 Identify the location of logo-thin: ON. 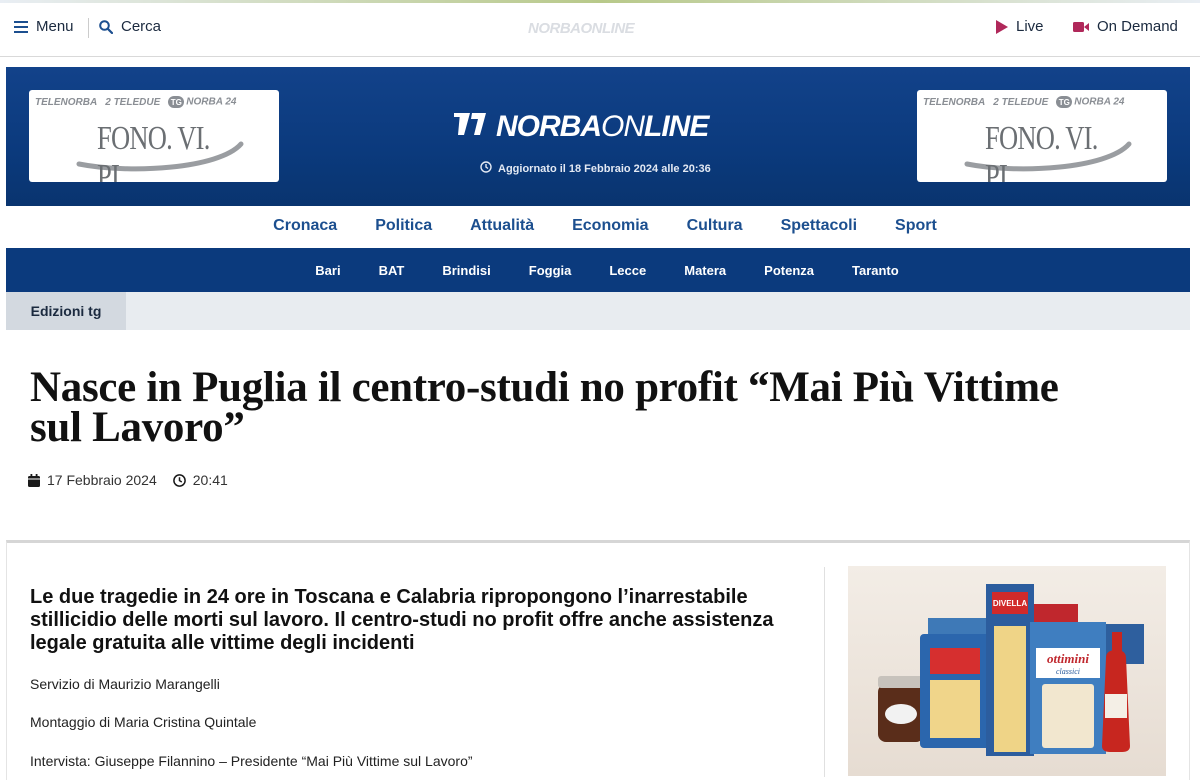
(623, 126).